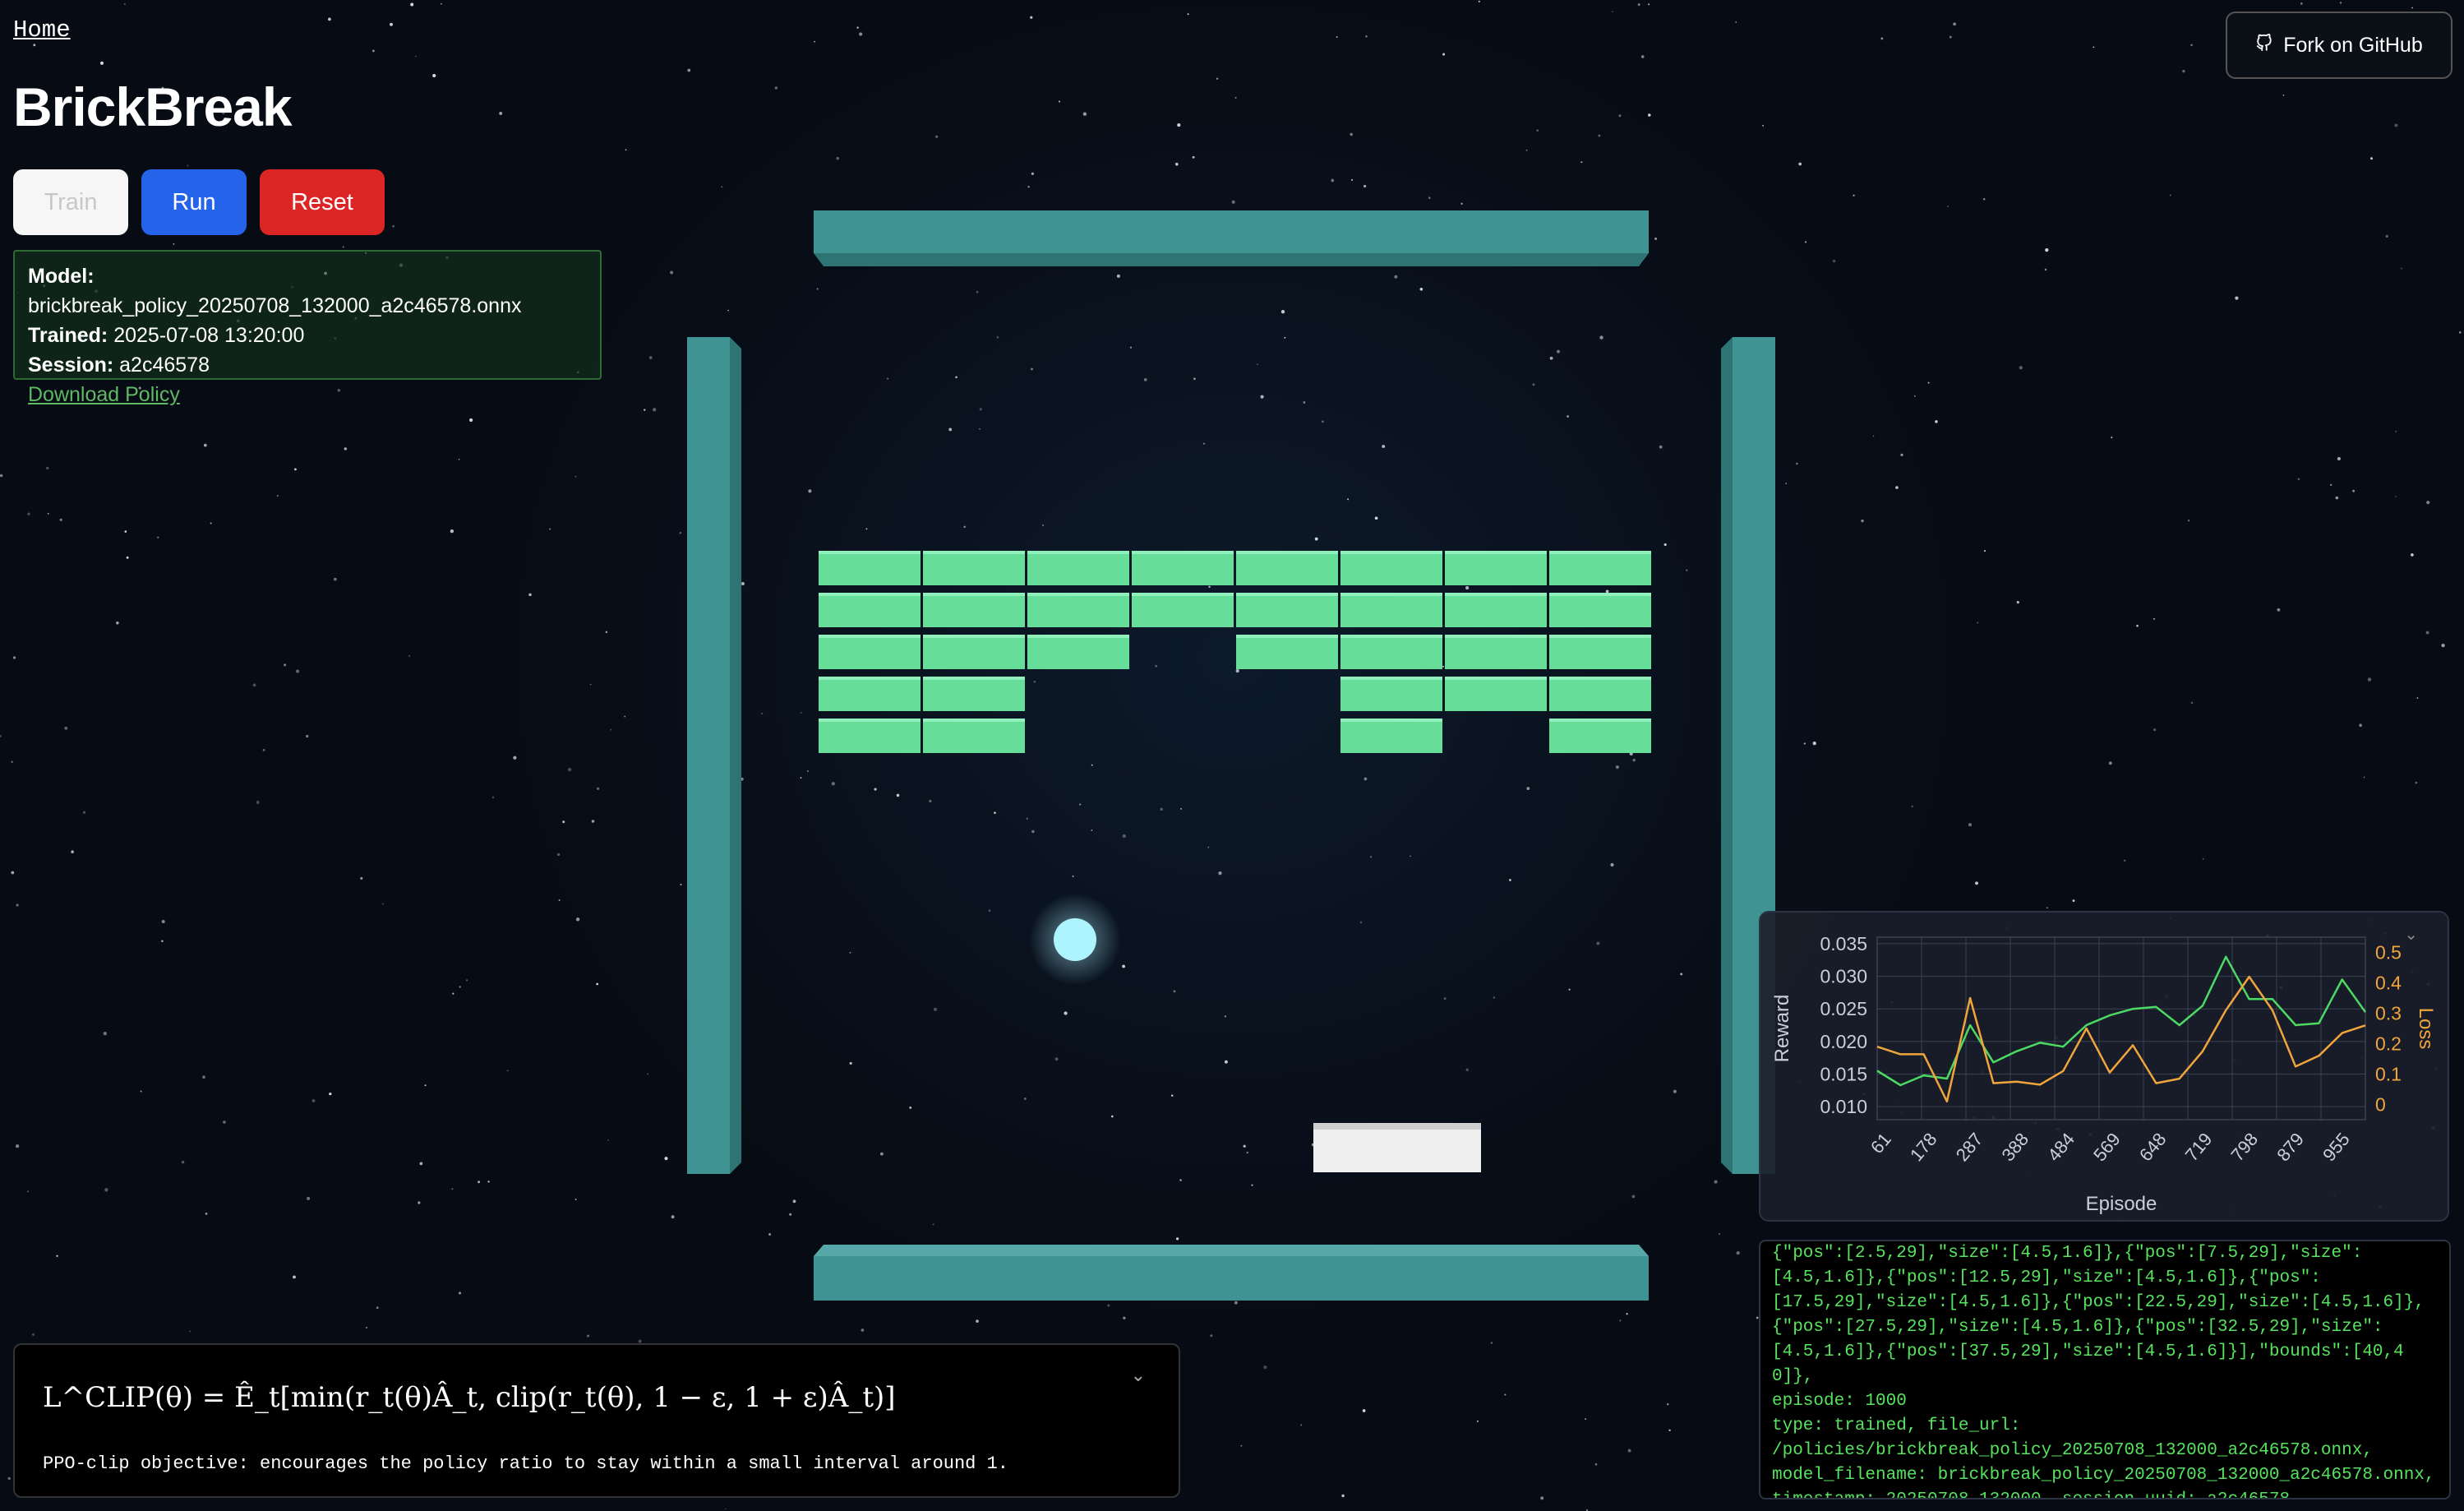 The image size is (2464, 1511). Describe the element at coordinates (71, 202) in the screenshot. I see `train-button: Train` at that location.